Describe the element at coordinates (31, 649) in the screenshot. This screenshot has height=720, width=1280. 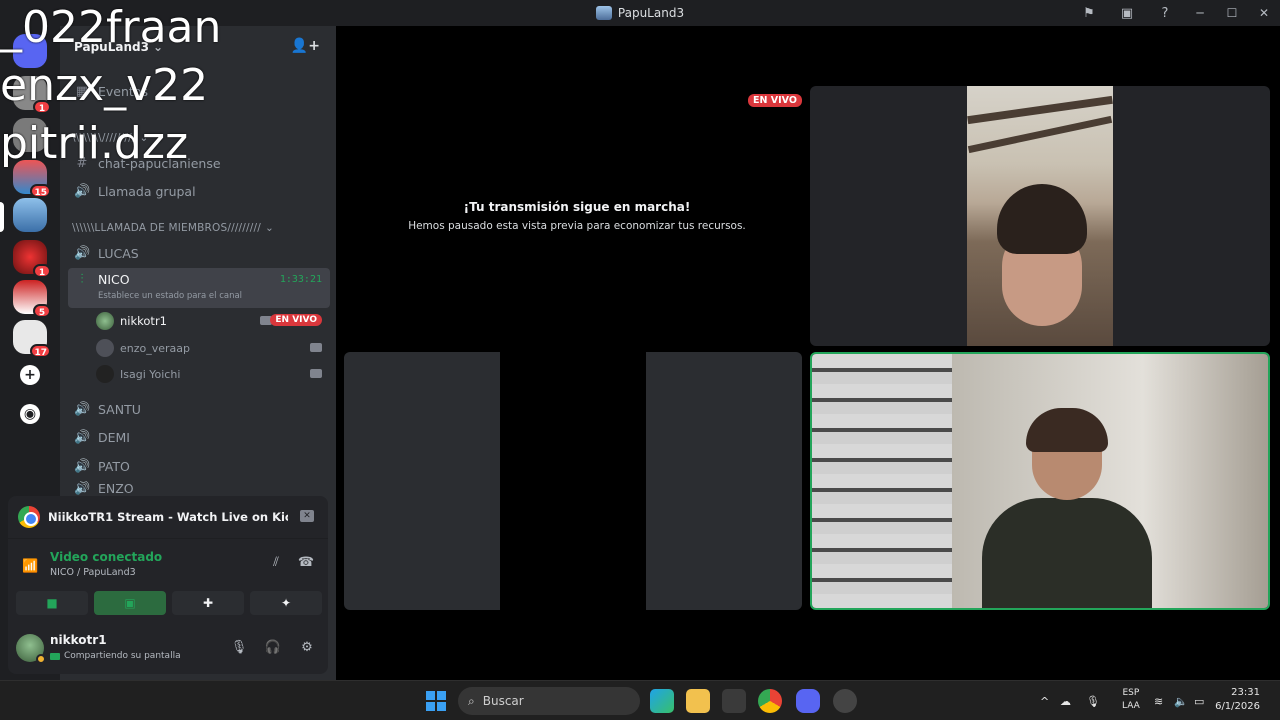
I see `user-avatar` at that location.